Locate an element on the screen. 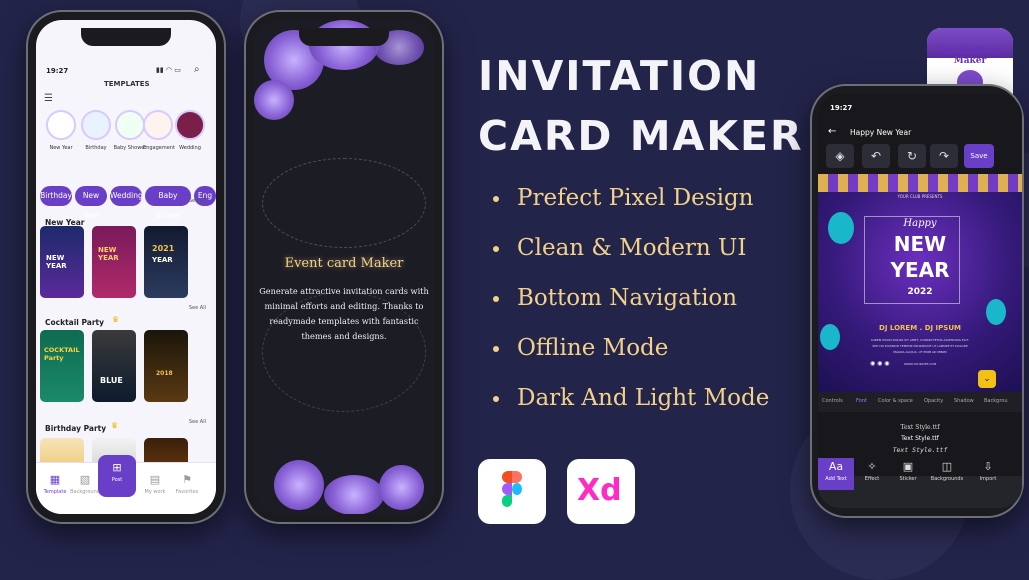 This screenshot has height=580, width=1029. card-body-line: MAGNA ALIQUA. UT ENIM AD MINIM is located at coordinates (920, 352).